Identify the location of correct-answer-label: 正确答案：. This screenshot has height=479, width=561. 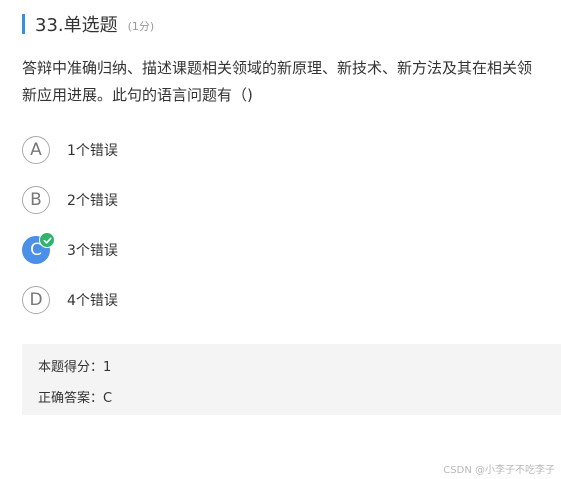
(71, 398).